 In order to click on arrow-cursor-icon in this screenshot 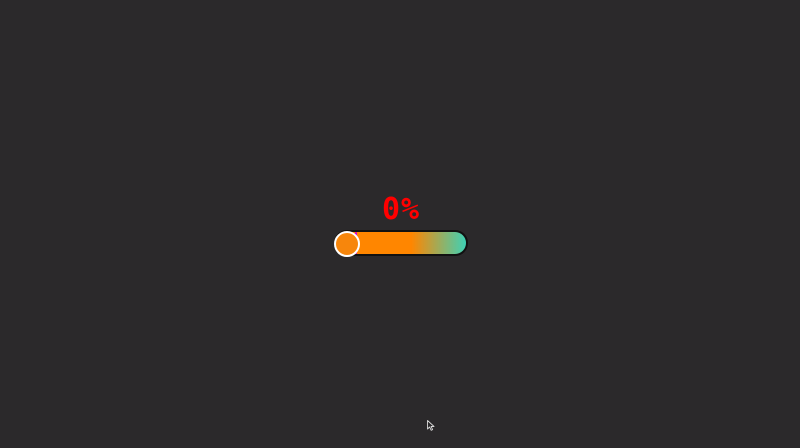, I will do `click(431, 425)`.